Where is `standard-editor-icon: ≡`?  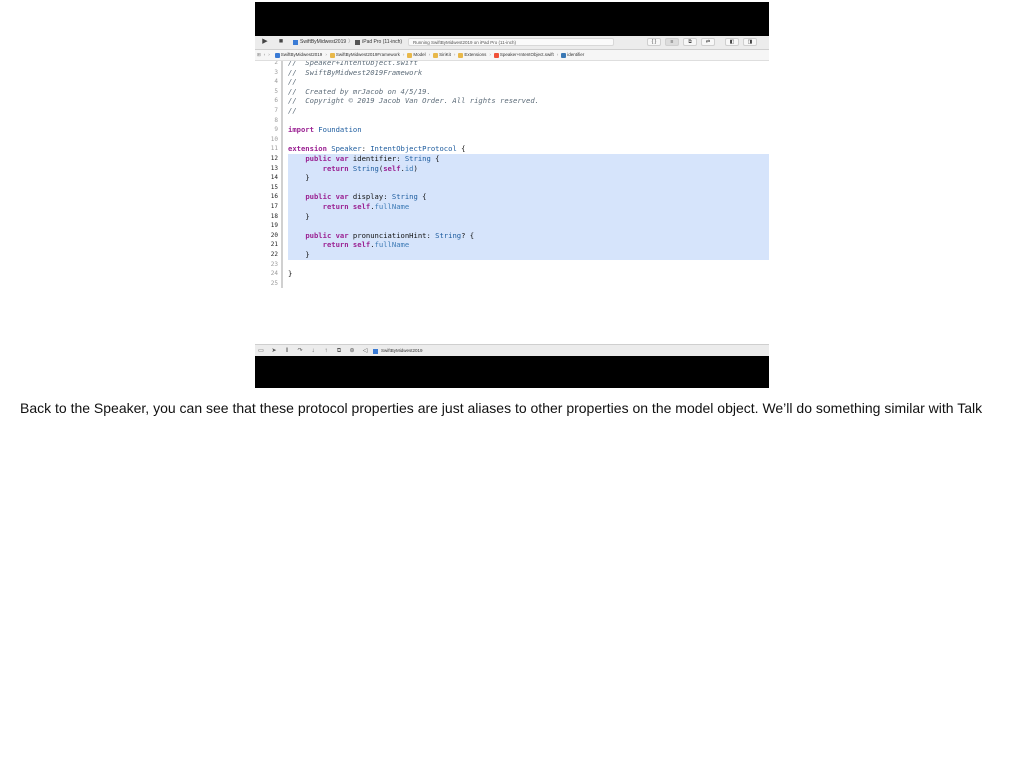 standard-editor-icon: ≡ is located at coordinates (672, 42).